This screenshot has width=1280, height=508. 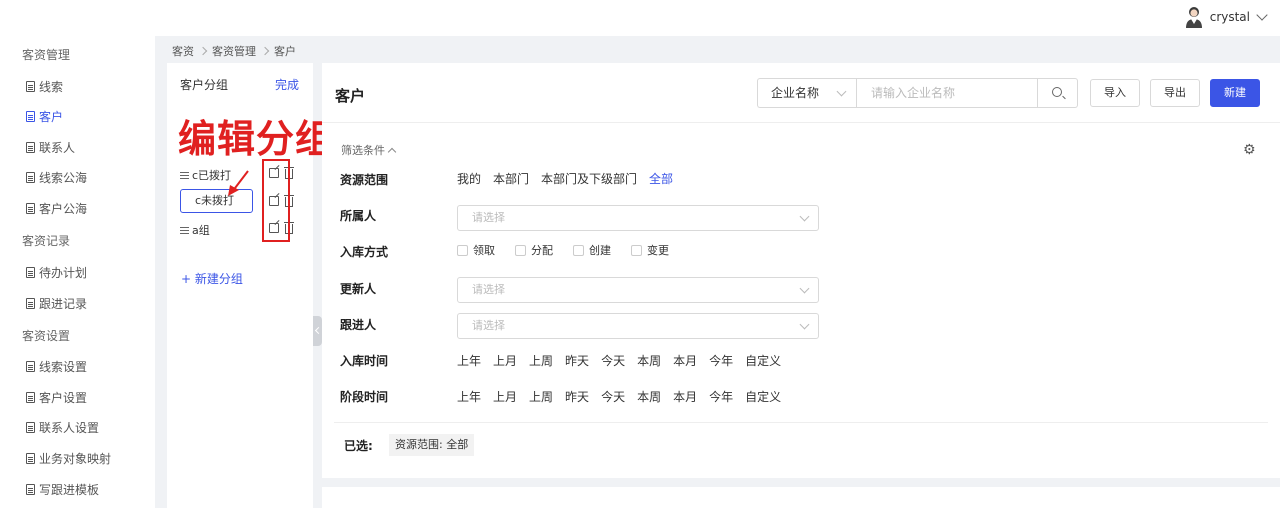 What do you see at coordinates (1249, 150) in the screenshot?
I see `gear-icon: ⚙` at bounding box center [1249, 150].